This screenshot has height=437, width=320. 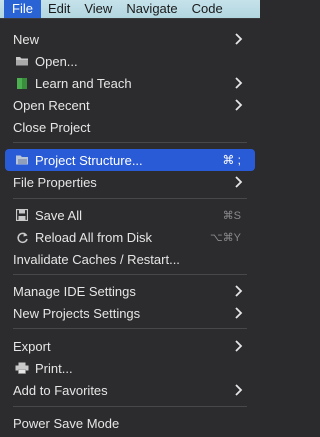 What do you see at coordinates (231, 160) in the screenshot?
I see `shortcut-label: ⌘ ;` at bounding box center [231, 160].